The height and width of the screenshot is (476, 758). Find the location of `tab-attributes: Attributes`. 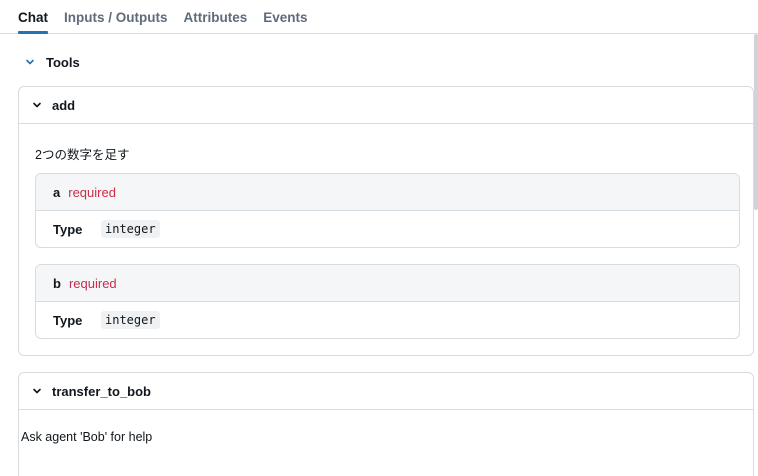

tab-attributes: Attributes is located at coordinates (216, 21).